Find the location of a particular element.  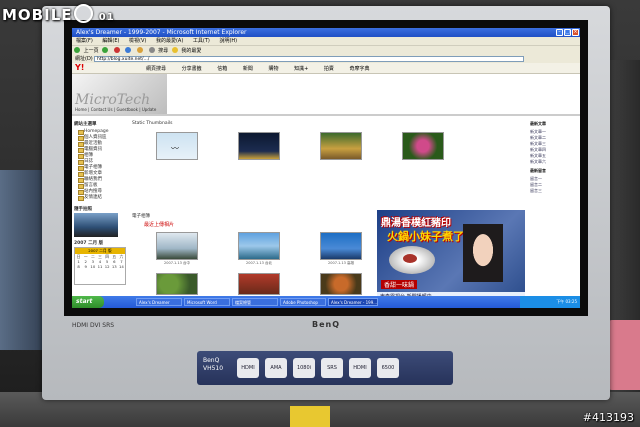

nav-item-label: 新增文章 is located at coordinates (93, 173).